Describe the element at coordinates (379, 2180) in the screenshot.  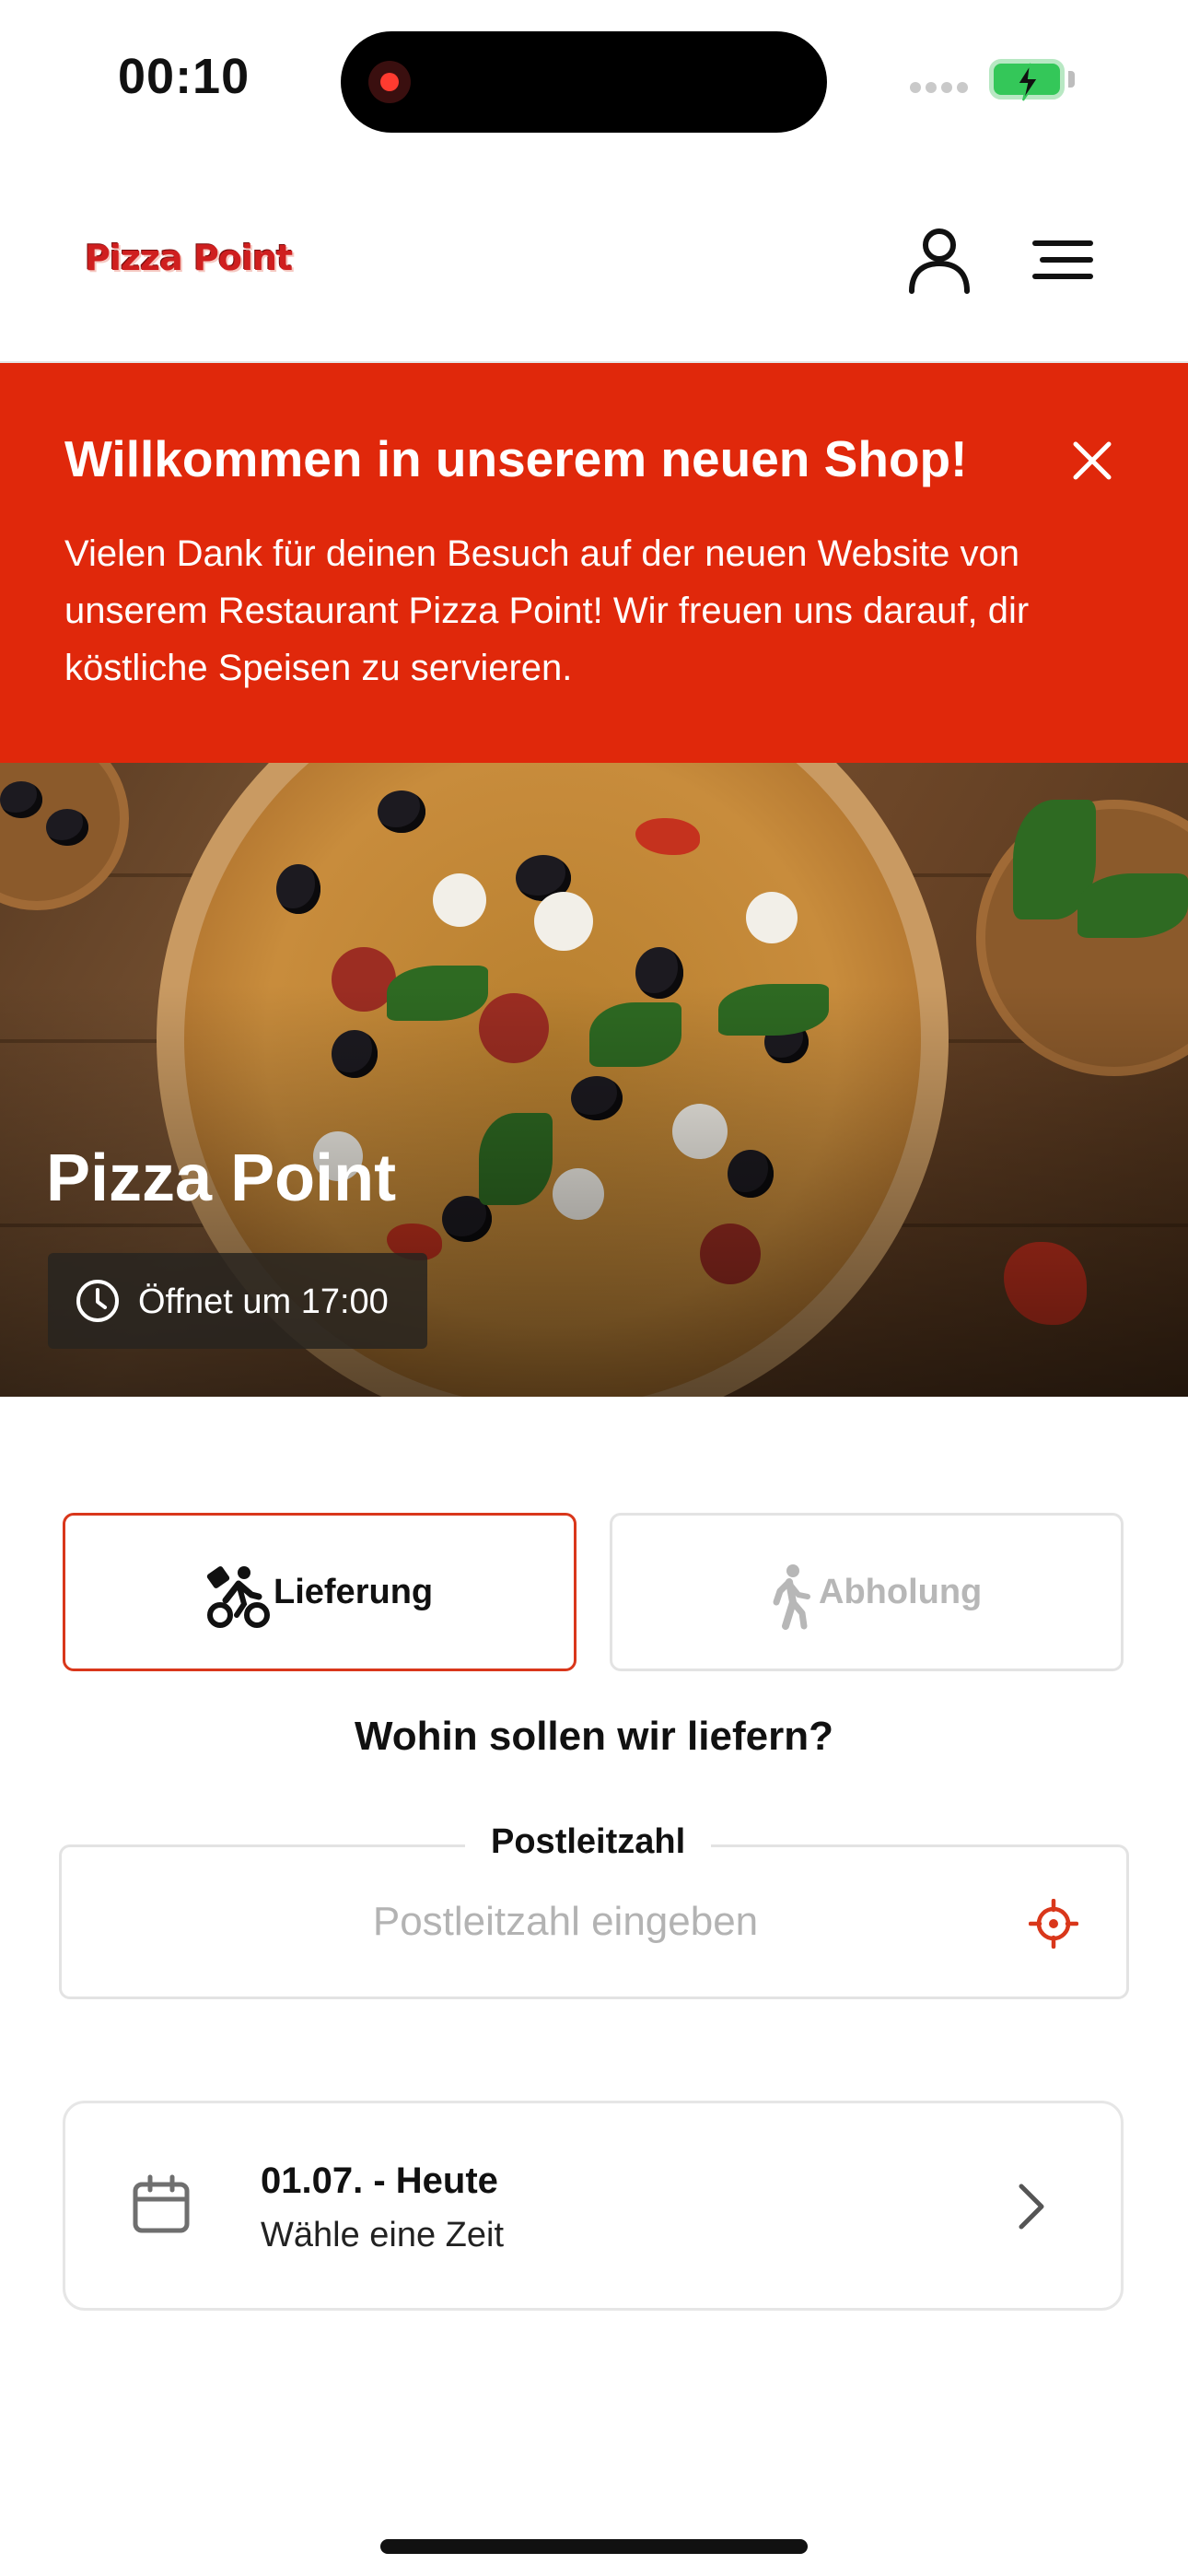
I see `selected-date: 01.07. - Heute` at that location.